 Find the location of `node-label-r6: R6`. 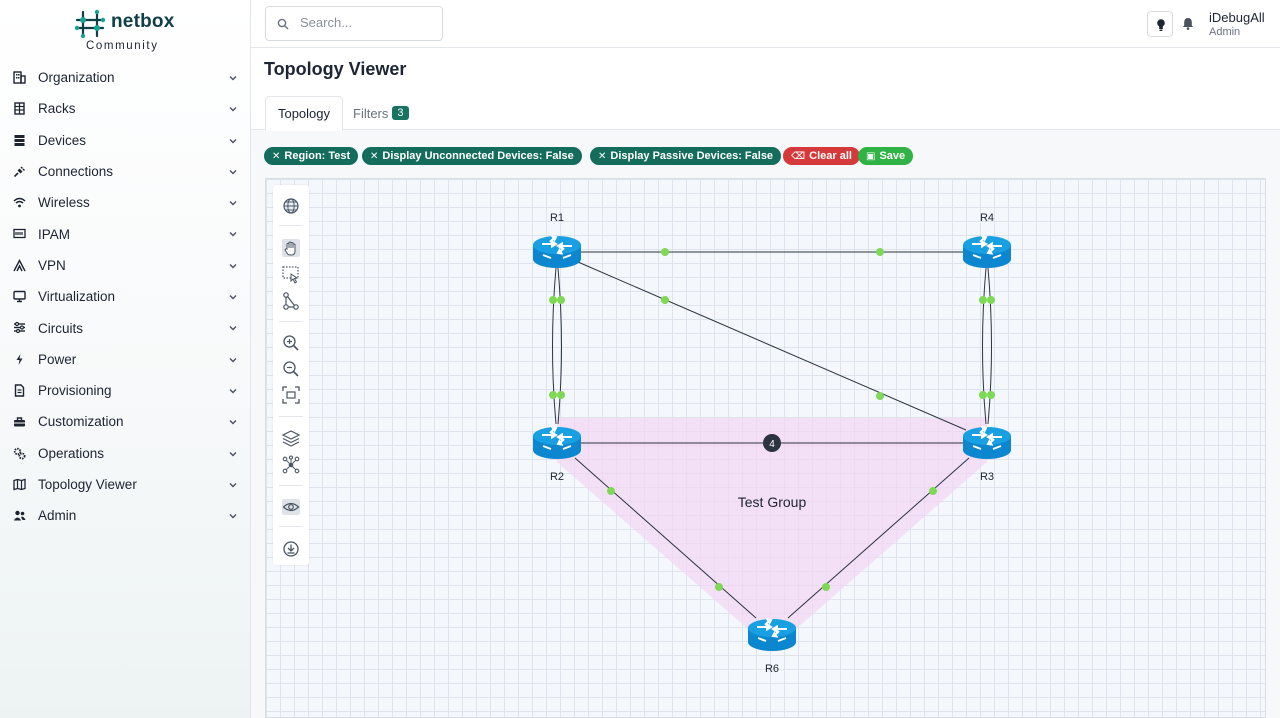

node-label-r6: R6 is located at coordinates (772, 669).